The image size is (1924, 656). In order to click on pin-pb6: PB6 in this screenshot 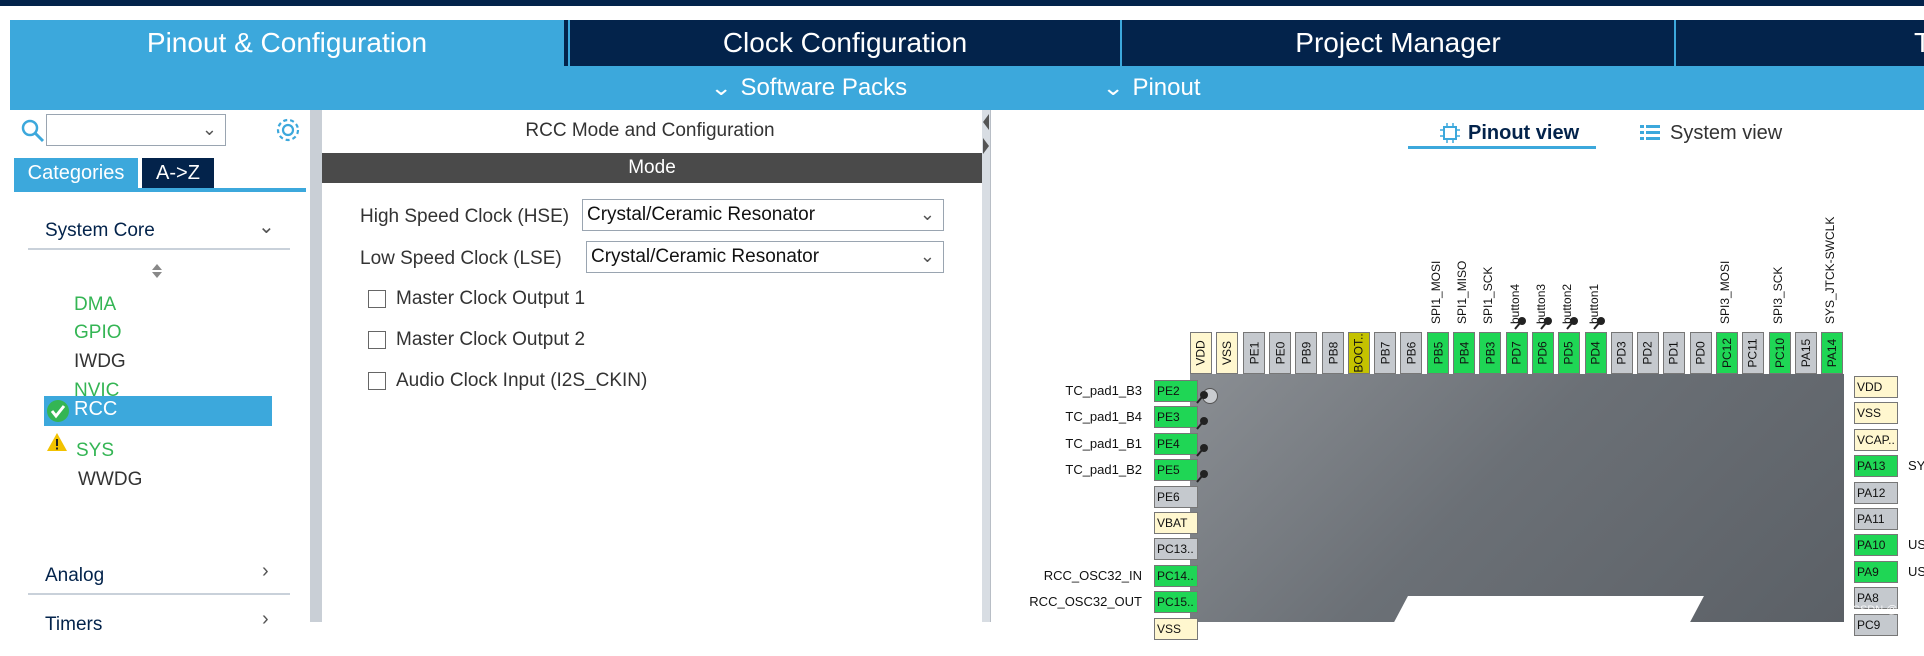, I will do `click(1411, 353)`.